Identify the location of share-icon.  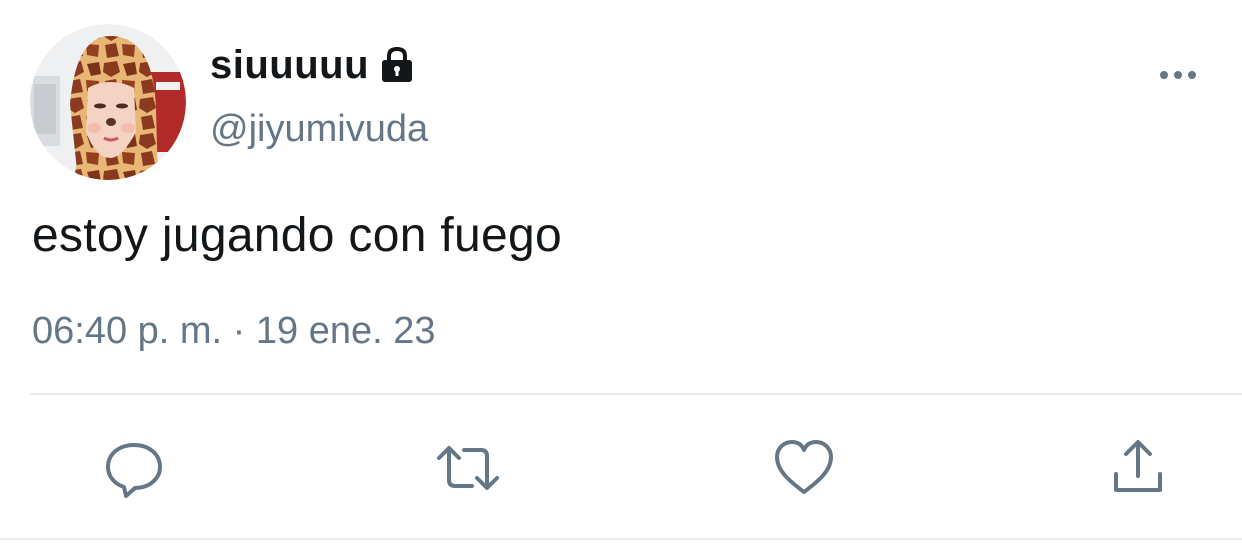
(1138, 468).